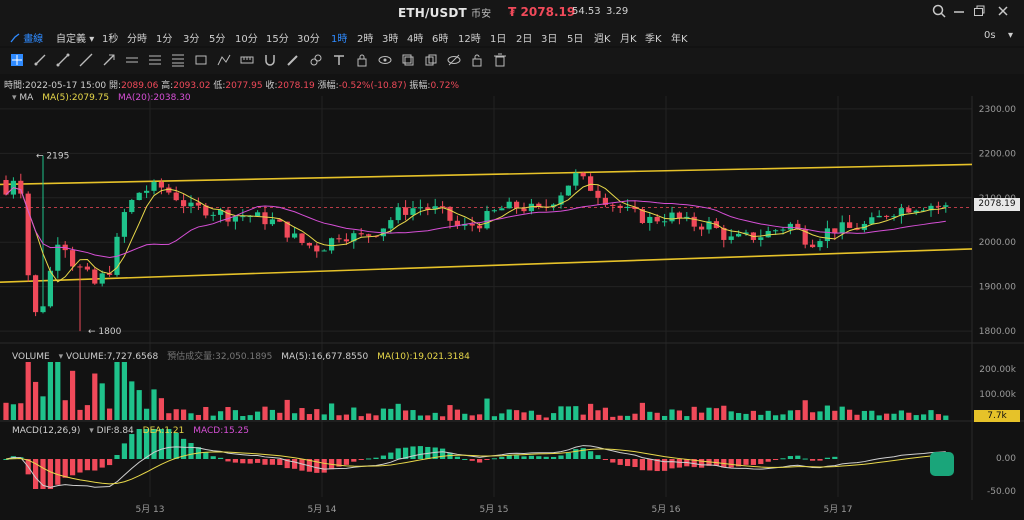 This screenshot has height=520, width=1024. I want to click on eye-icon, so click(385, 60).